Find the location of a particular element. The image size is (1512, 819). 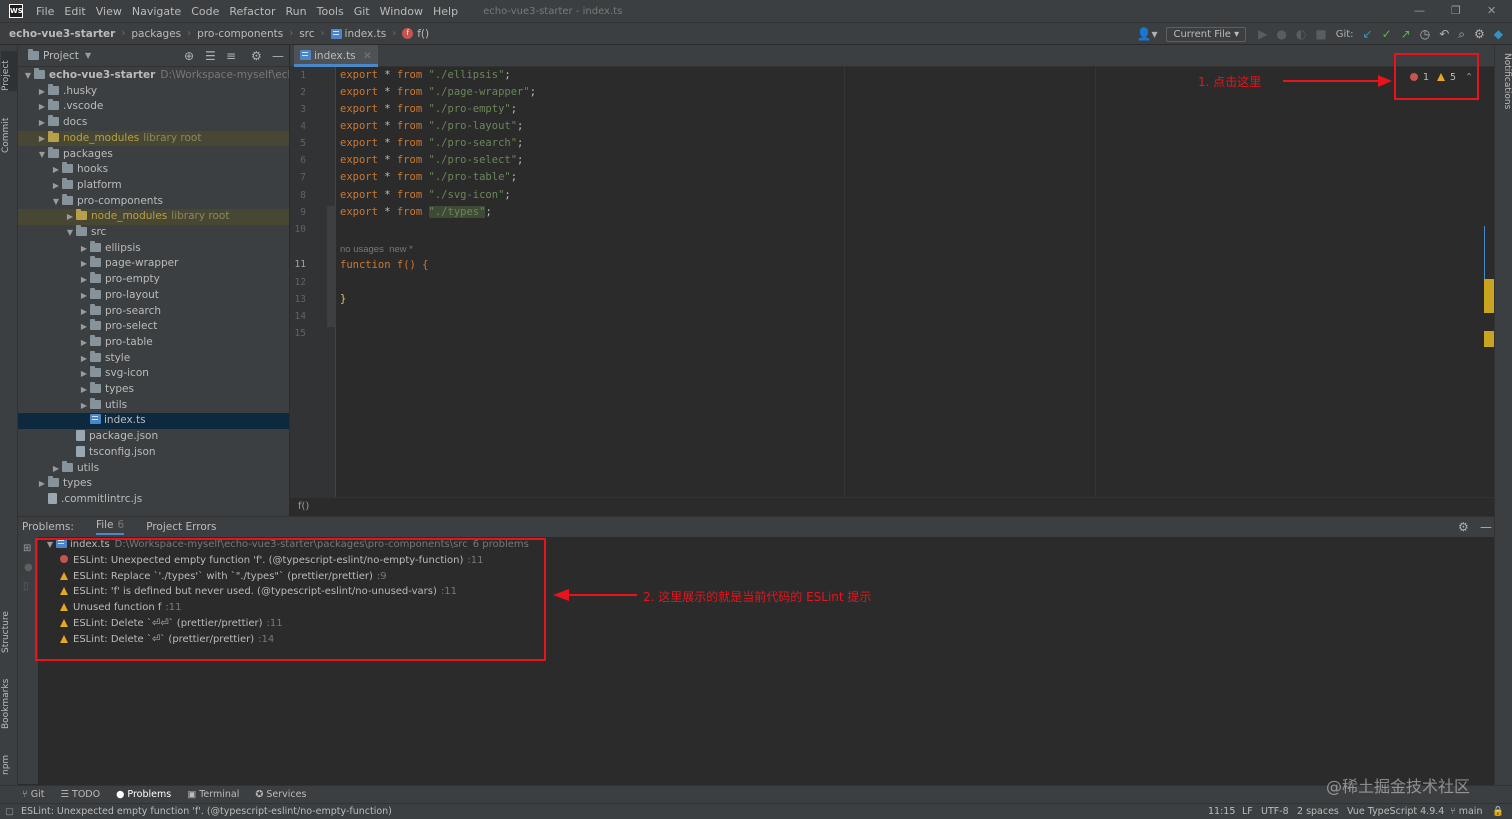

group-icon: ⊞ is located at coordinates (27, 548).